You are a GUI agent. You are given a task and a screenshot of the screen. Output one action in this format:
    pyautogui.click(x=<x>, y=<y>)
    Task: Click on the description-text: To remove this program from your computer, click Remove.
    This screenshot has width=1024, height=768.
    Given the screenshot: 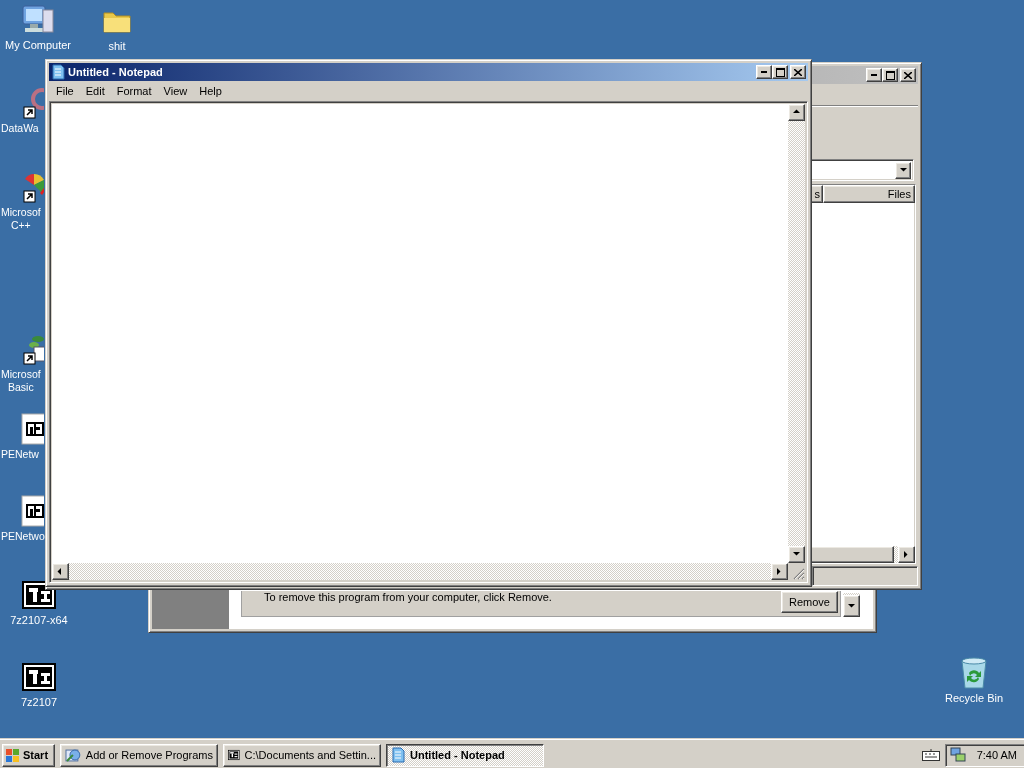 What is the action you would take?
    pyautogui.click(x=408, y=597)
    